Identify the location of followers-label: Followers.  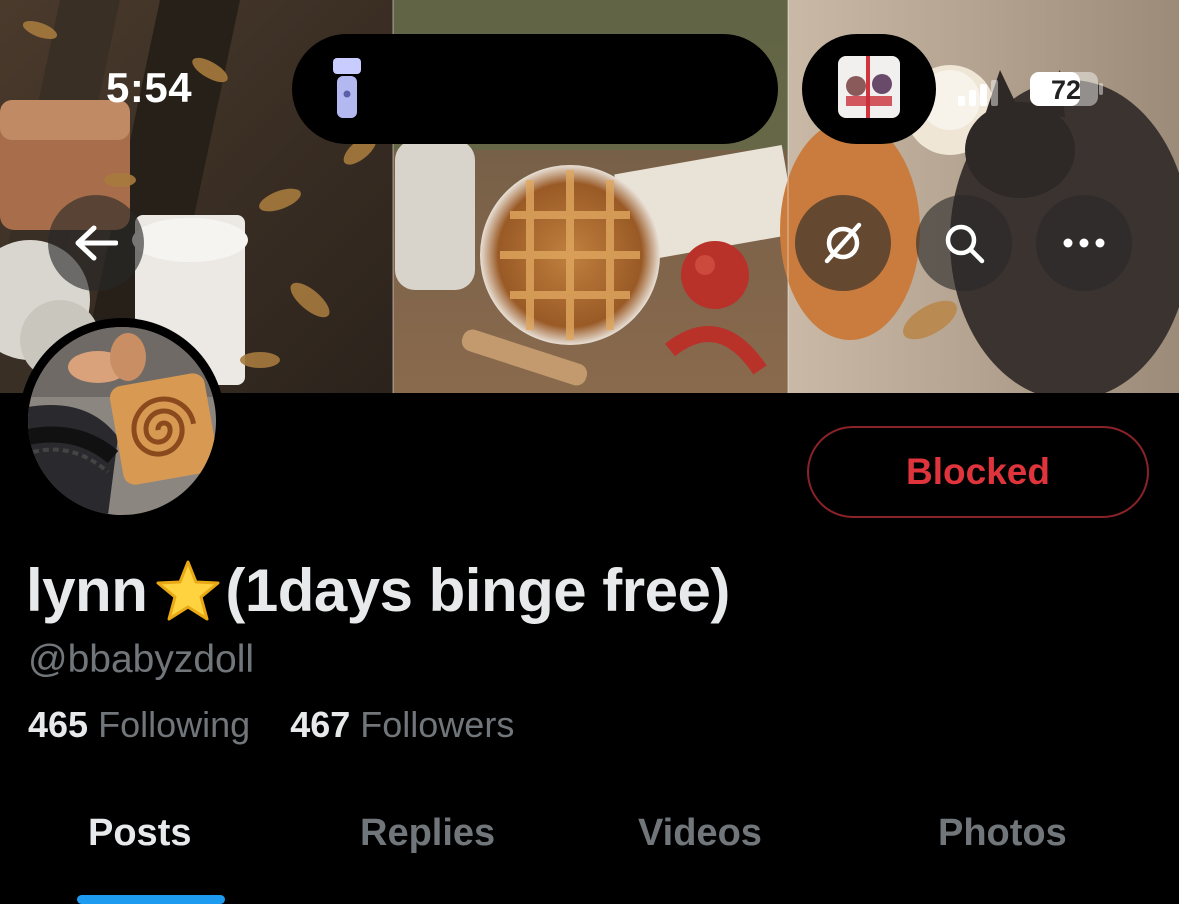
(437, 724).